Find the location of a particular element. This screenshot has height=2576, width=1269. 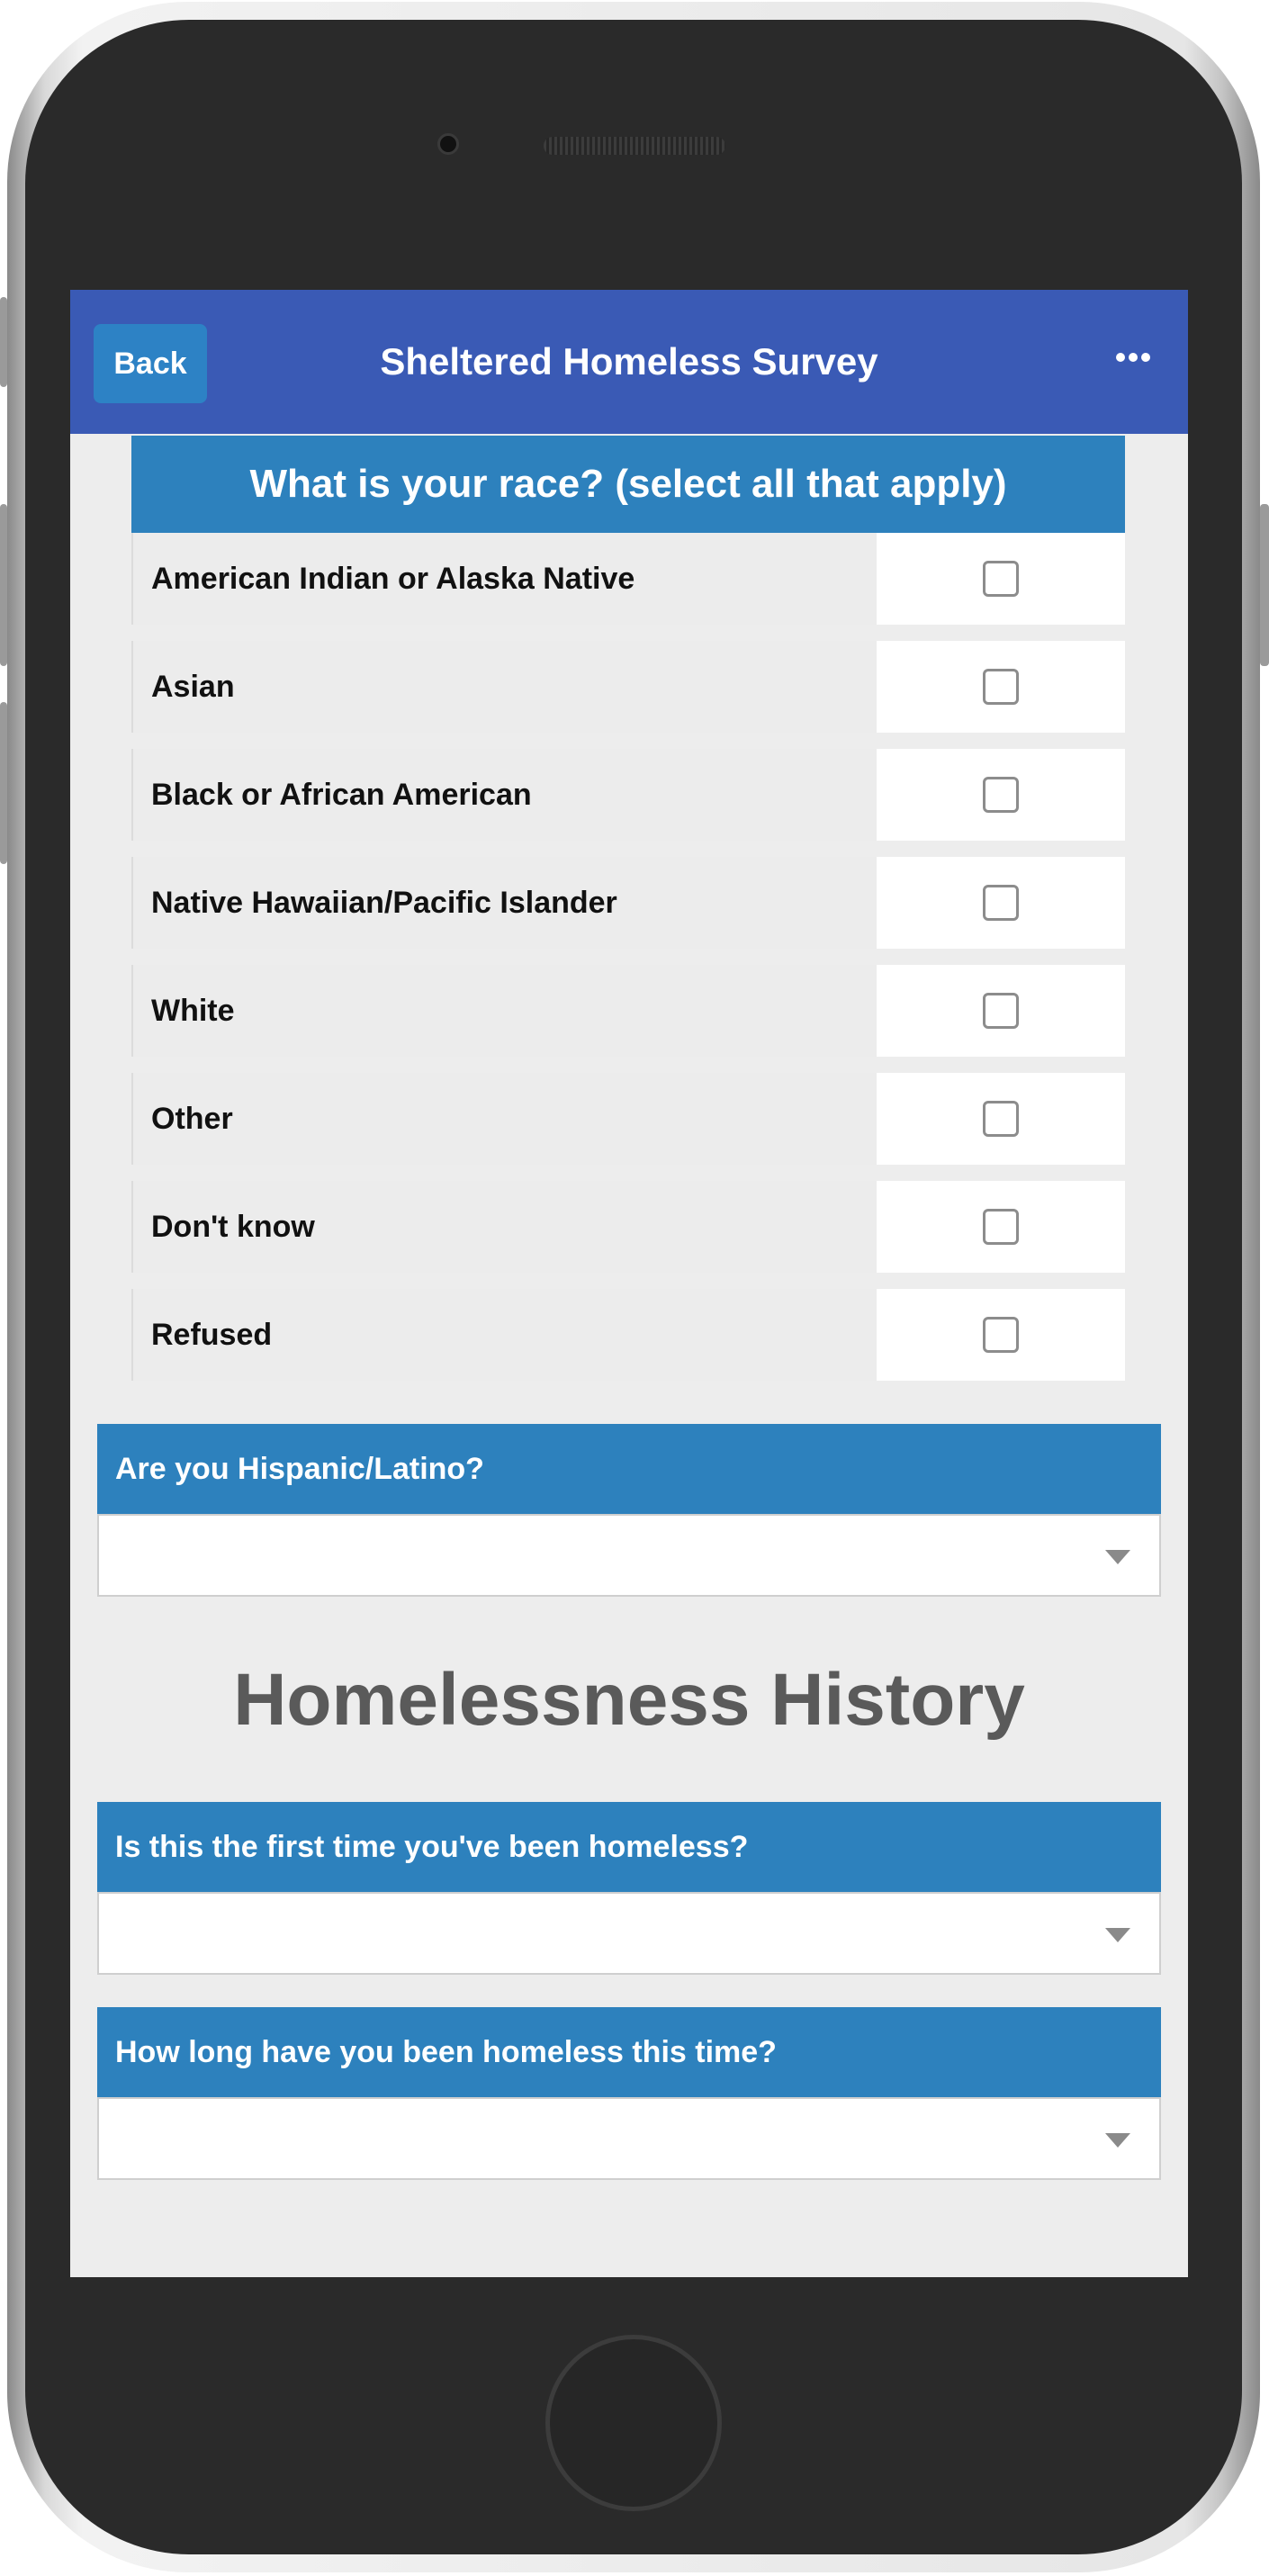

mute-switch is located at coordinates (4, 342).